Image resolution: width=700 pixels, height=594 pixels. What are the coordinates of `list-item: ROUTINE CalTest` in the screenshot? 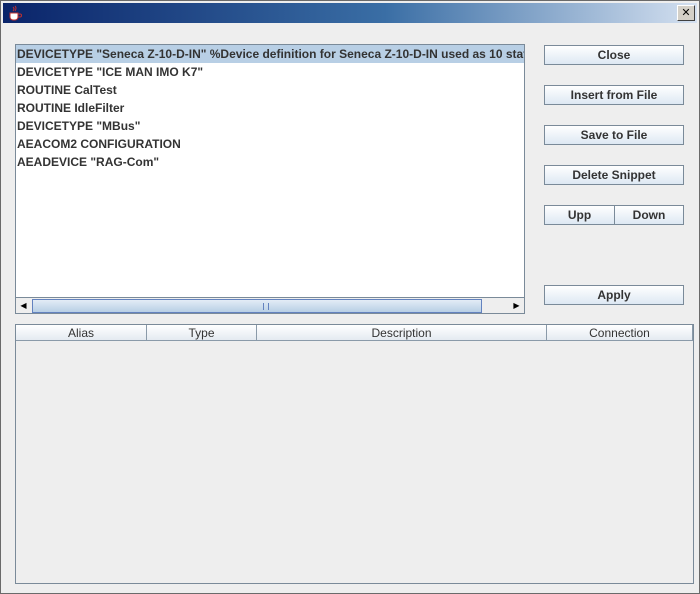 It's located at (270, 90).